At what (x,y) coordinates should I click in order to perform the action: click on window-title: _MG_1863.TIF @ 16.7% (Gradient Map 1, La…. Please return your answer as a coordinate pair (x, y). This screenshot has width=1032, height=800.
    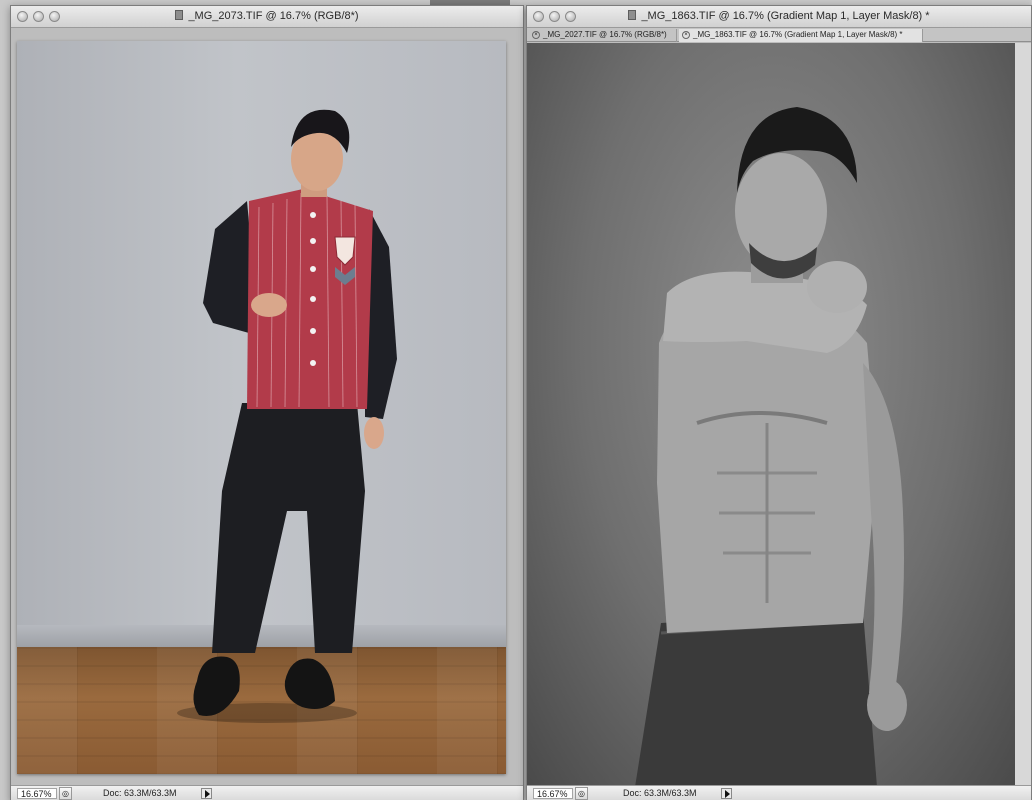
    Looking at the image, I should click on (779, 16).